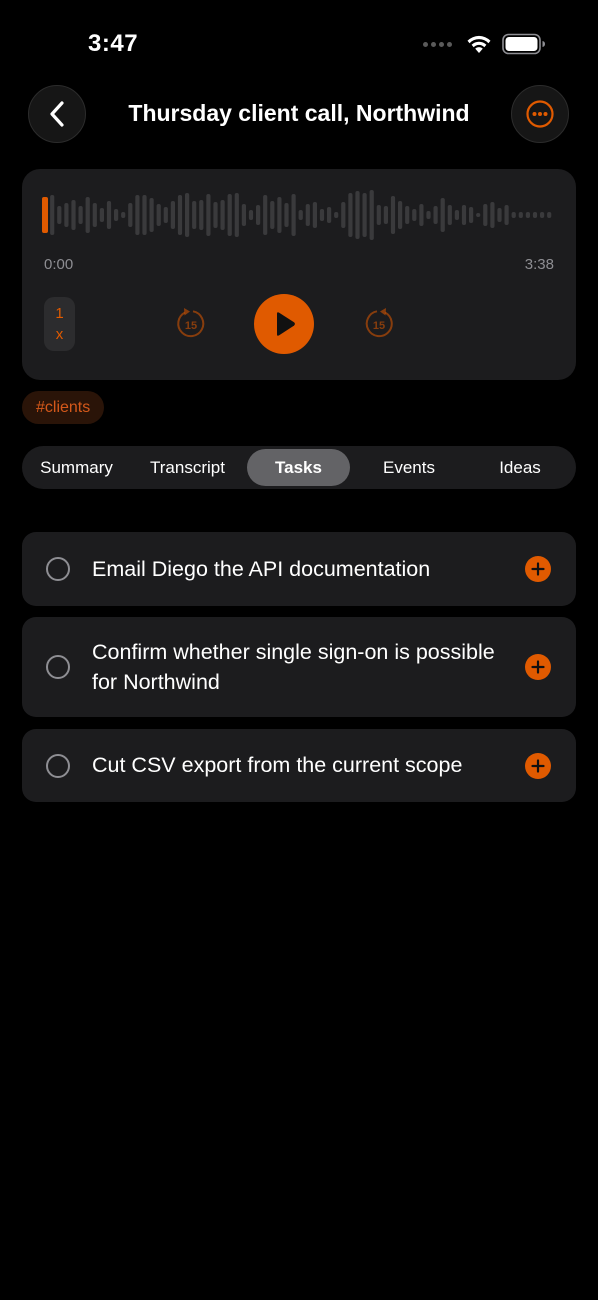  What do you see at coordinates (523, 44) in the screenshot?
I see `battery-icon` at bounding box center [523, 44].